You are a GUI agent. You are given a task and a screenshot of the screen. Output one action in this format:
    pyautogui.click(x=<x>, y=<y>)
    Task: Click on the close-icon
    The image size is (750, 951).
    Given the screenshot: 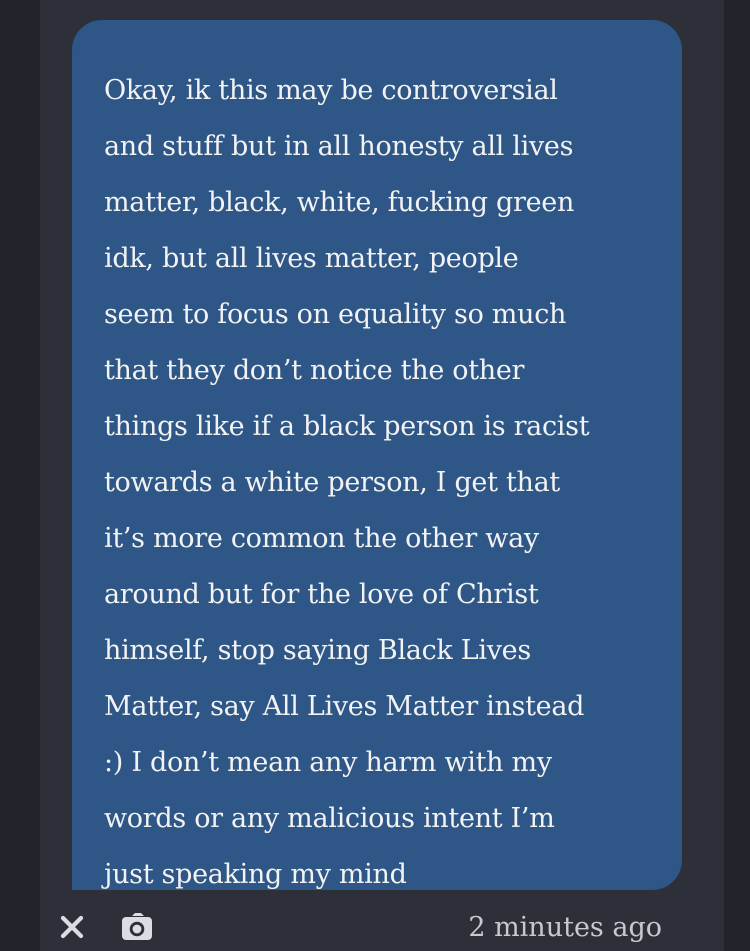 What is the action you would take?
    pyautogui.click(x=72, y=927)
    